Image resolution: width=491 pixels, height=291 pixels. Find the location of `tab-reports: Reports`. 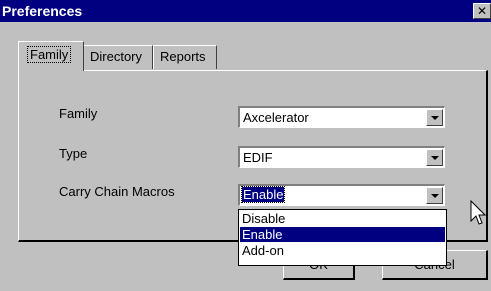

tab-reports: Reports is located at coordinates (185, 57).